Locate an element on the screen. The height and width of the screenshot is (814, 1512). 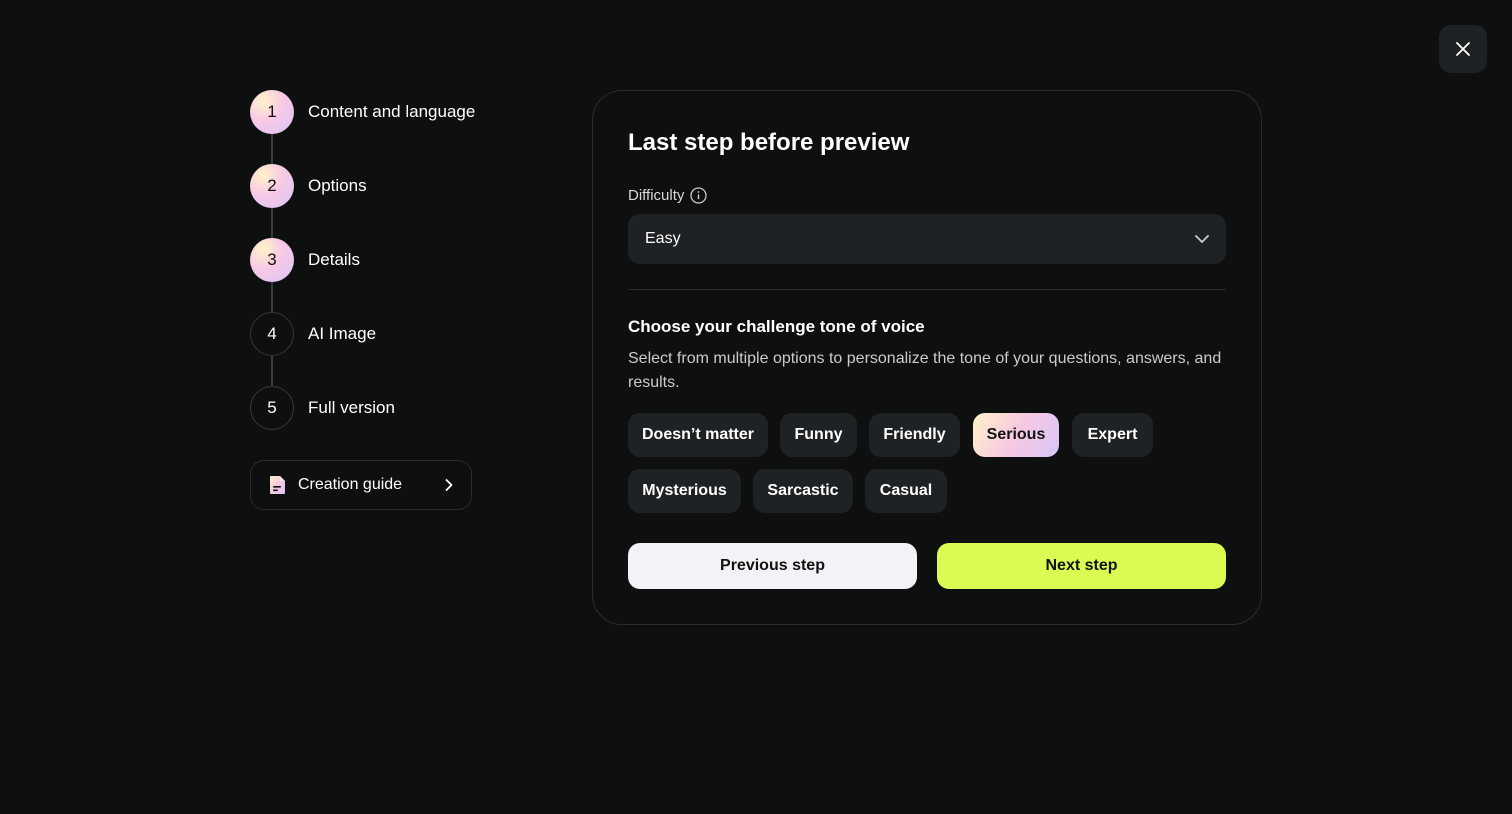
creation-guide-label: Creation guide is located at coordinates (350, 484).